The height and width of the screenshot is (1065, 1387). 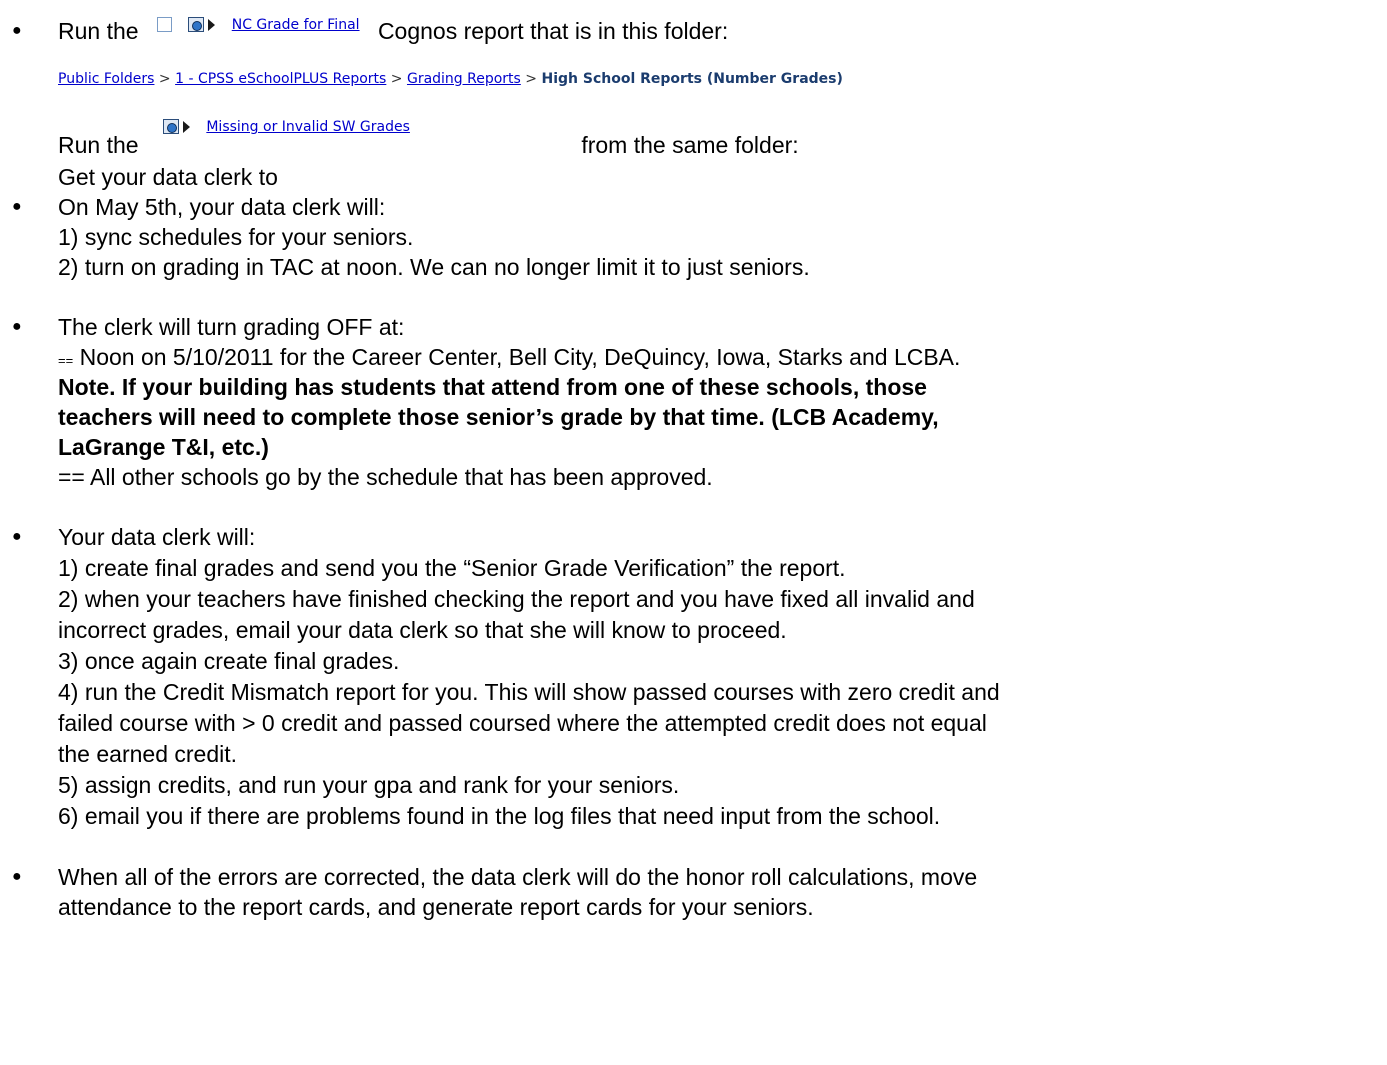 What do you see at coordinates (229, 661) in the screenshot?
I see `clerk-line-4: 3) once again create final grades.` at bounding box center [229, 661].